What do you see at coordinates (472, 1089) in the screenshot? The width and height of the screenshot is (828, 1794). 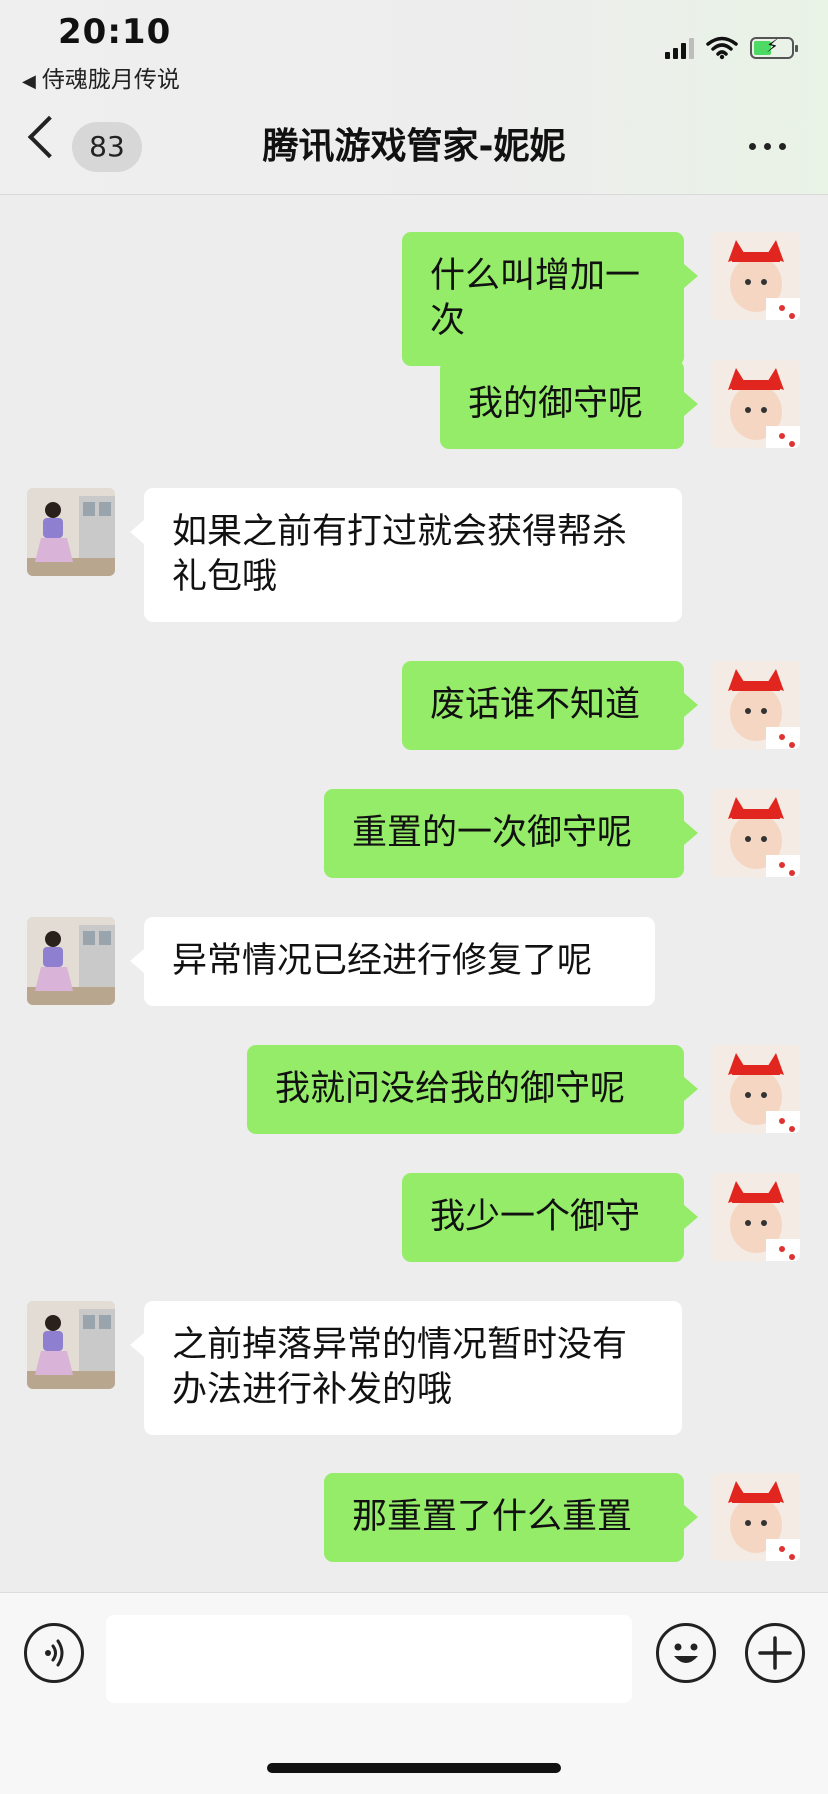 I see `outgoing-message-bubble: 我就问没给我的御守呢` at bounding box center [472, 1089].